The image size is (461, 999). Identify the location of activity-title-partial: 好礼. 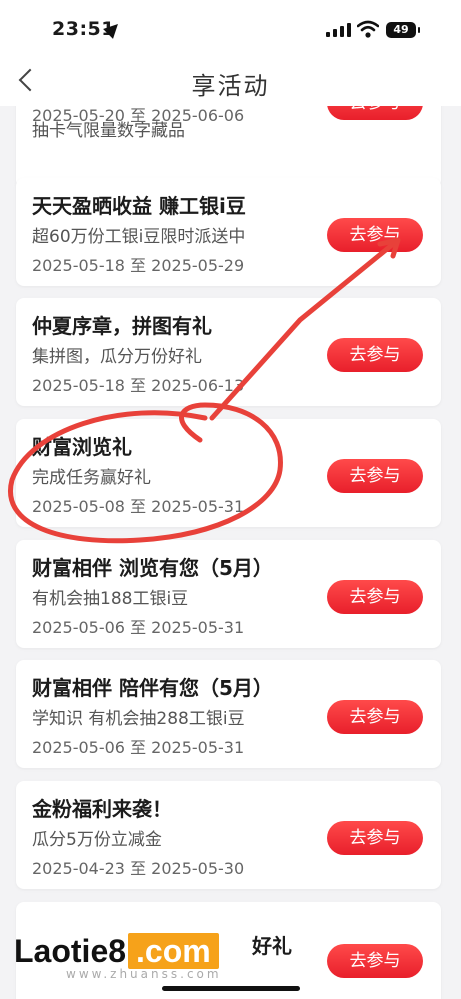
(272, 946).